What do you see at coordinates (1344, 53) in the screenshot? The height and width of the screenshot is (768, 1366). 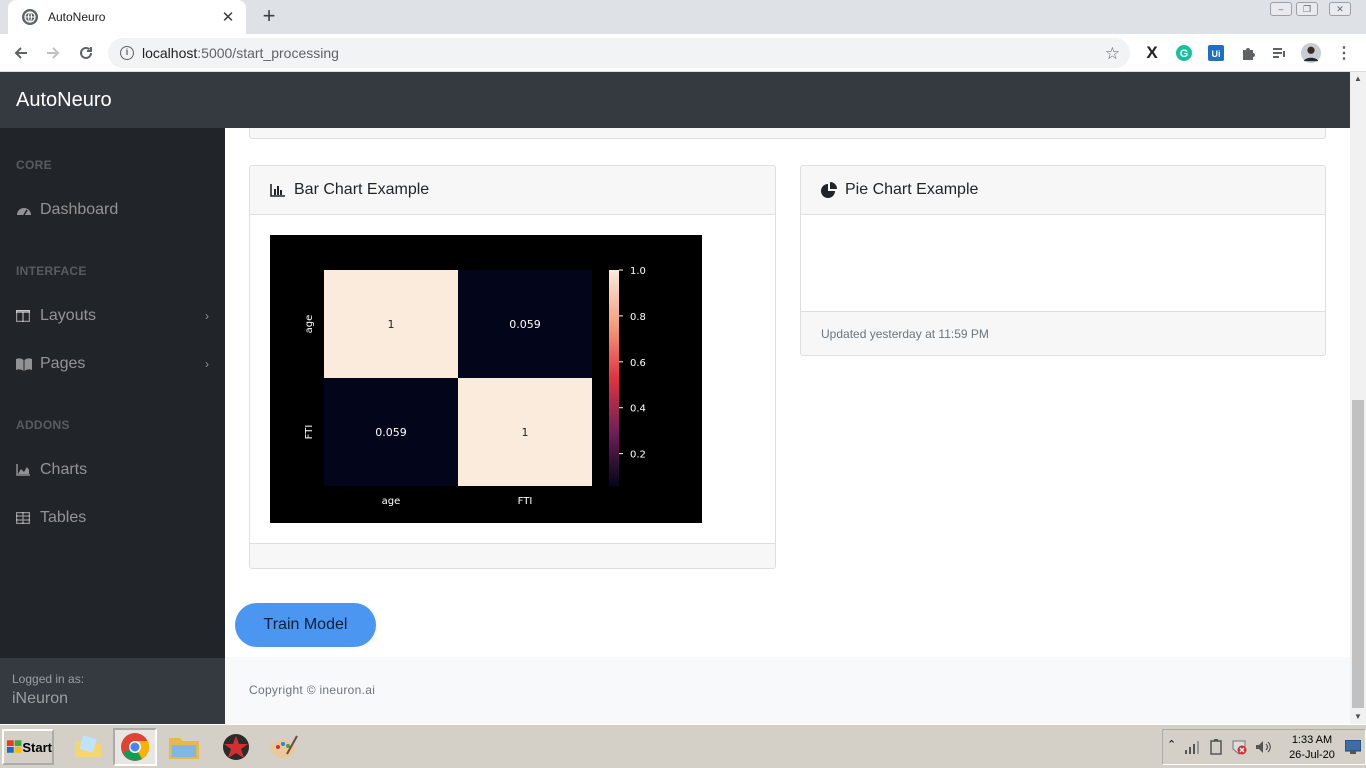 I see `browser-menu-icon: ⋮` at bounding box center [1344, 53].